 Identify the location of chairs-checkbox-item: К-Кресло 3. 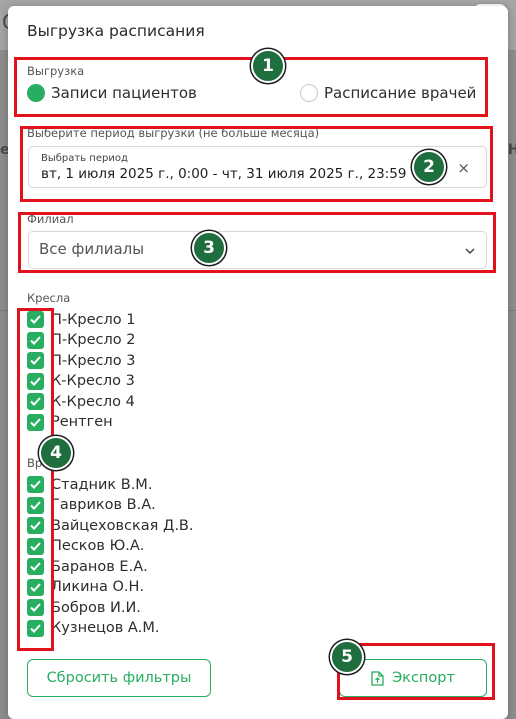
(81, 381).